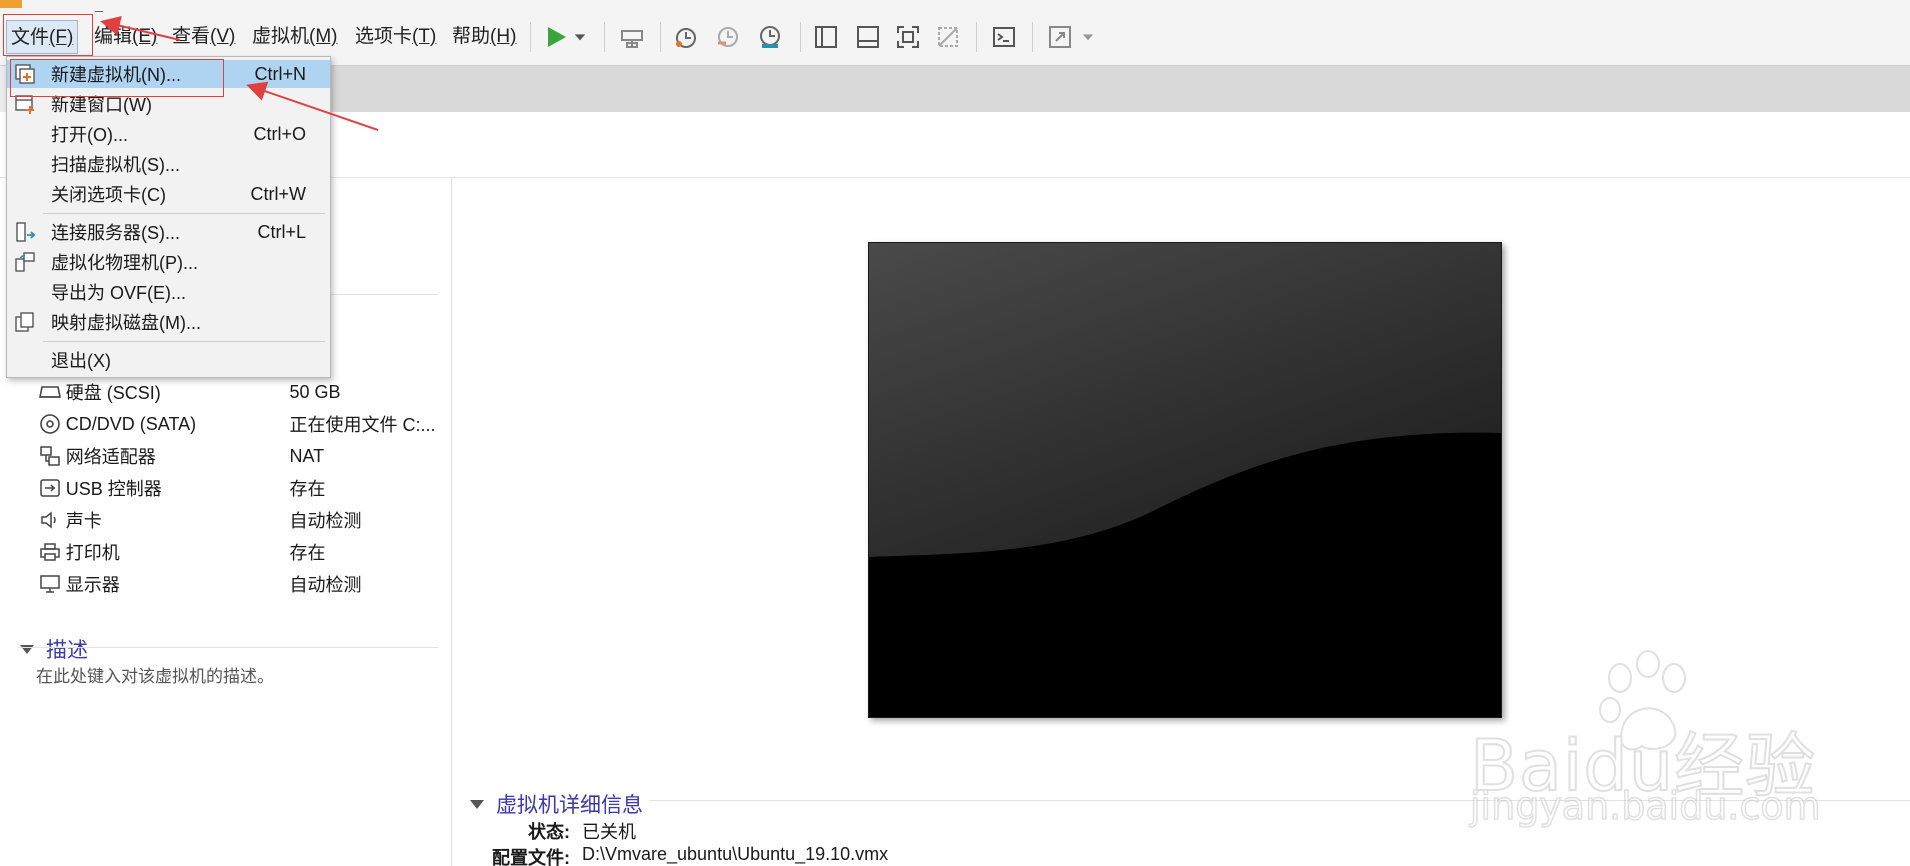 This screenshot has height=866, width=1910. What do you see at coordinates (125, 37) in the screenshot?
I see `menu-edit: 编辑(E)` at bounding box center [125, 37].